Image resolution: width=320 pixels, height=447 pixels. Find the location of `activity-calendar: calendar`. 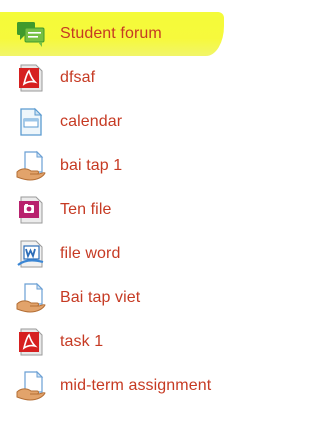

activity-calendar: calendar is located at coordinates (127, 122).